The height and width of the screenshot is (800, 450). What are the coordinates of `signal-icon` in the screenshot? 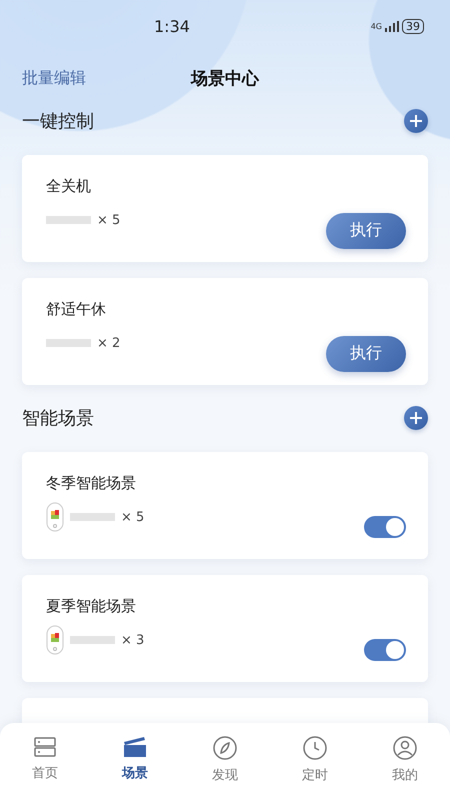 It's located at (392, 26).